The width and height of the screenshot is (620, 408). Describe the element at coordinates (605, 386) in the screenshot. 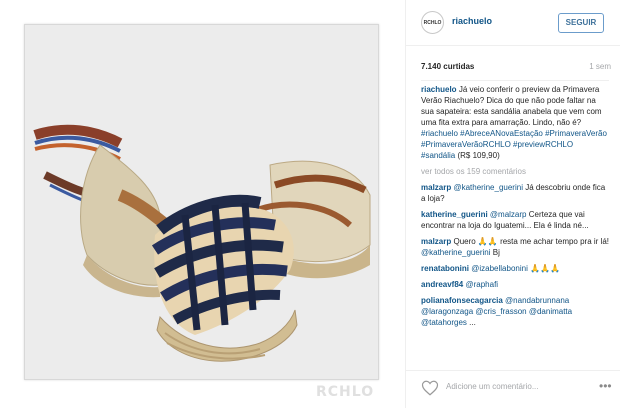

I see `more-options-icon: •••` at that location.